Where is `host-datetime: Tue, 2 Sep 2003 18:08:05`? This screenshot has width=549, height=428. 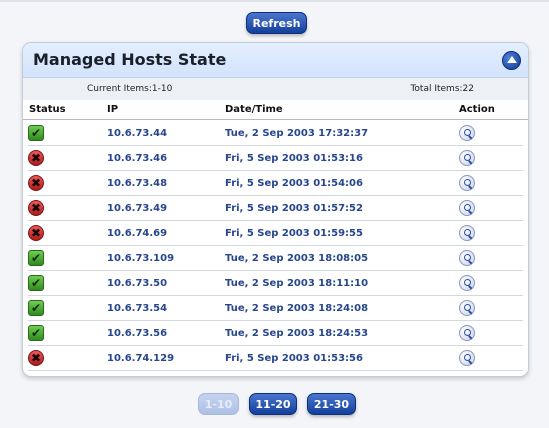
host-datetime: Tue, 2 Sep 2003 18:08:05 is located at coordinates (297, 258).